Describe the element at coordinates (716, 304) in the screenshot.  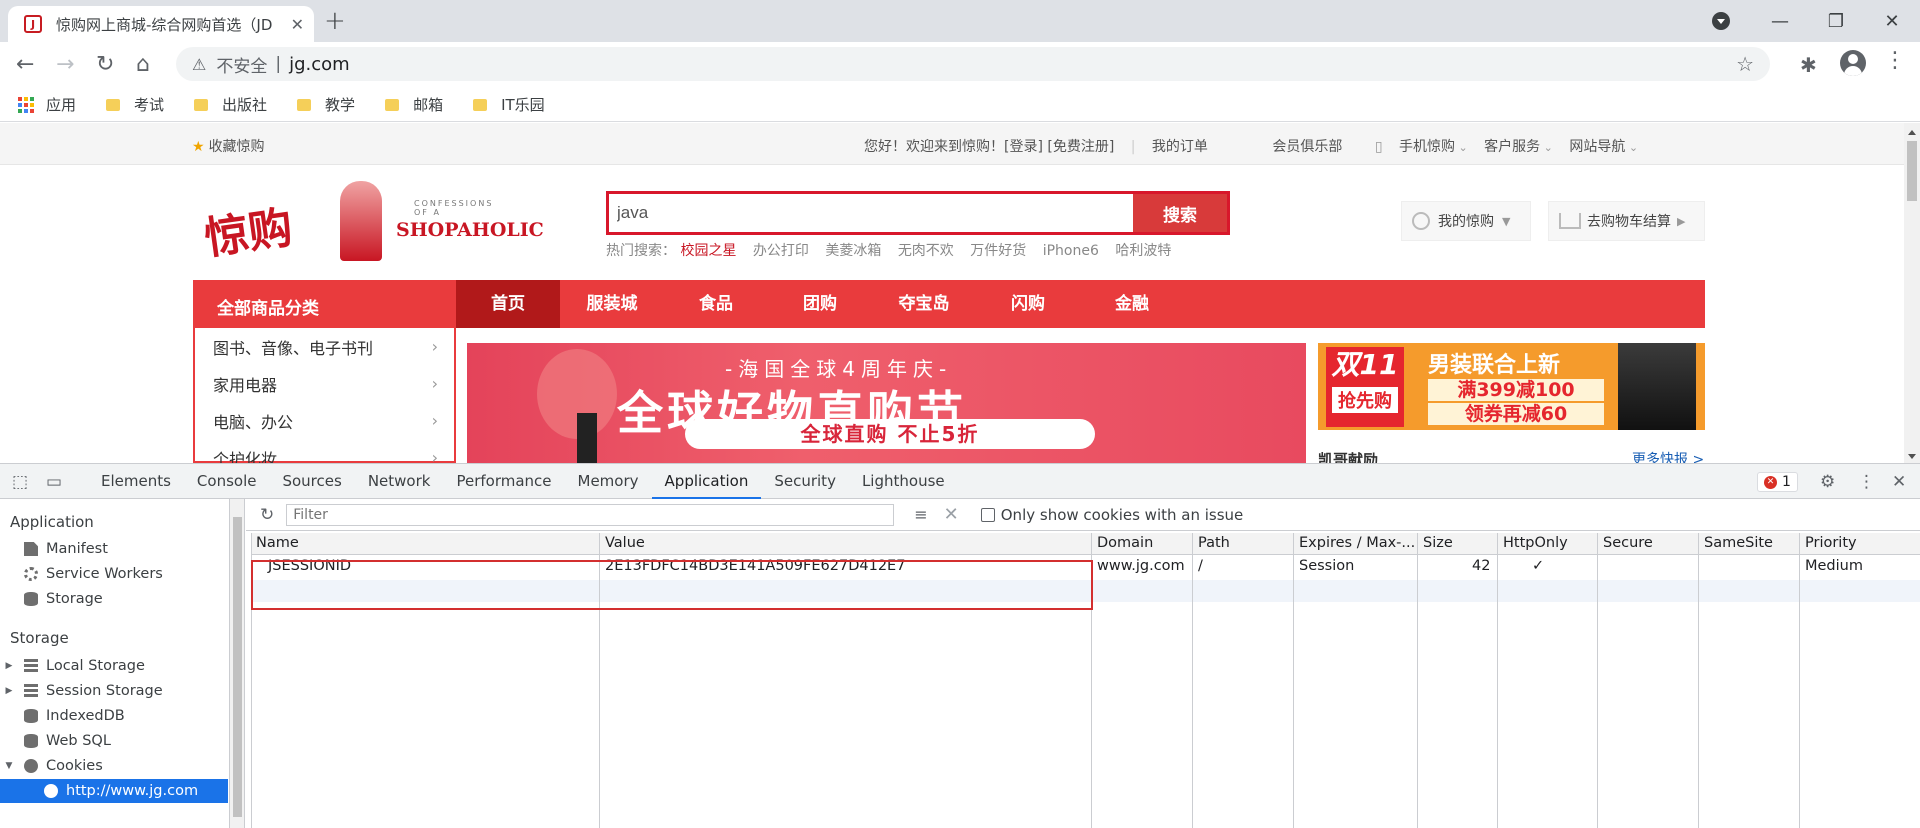
I see `nav-food: 食品` at that location.